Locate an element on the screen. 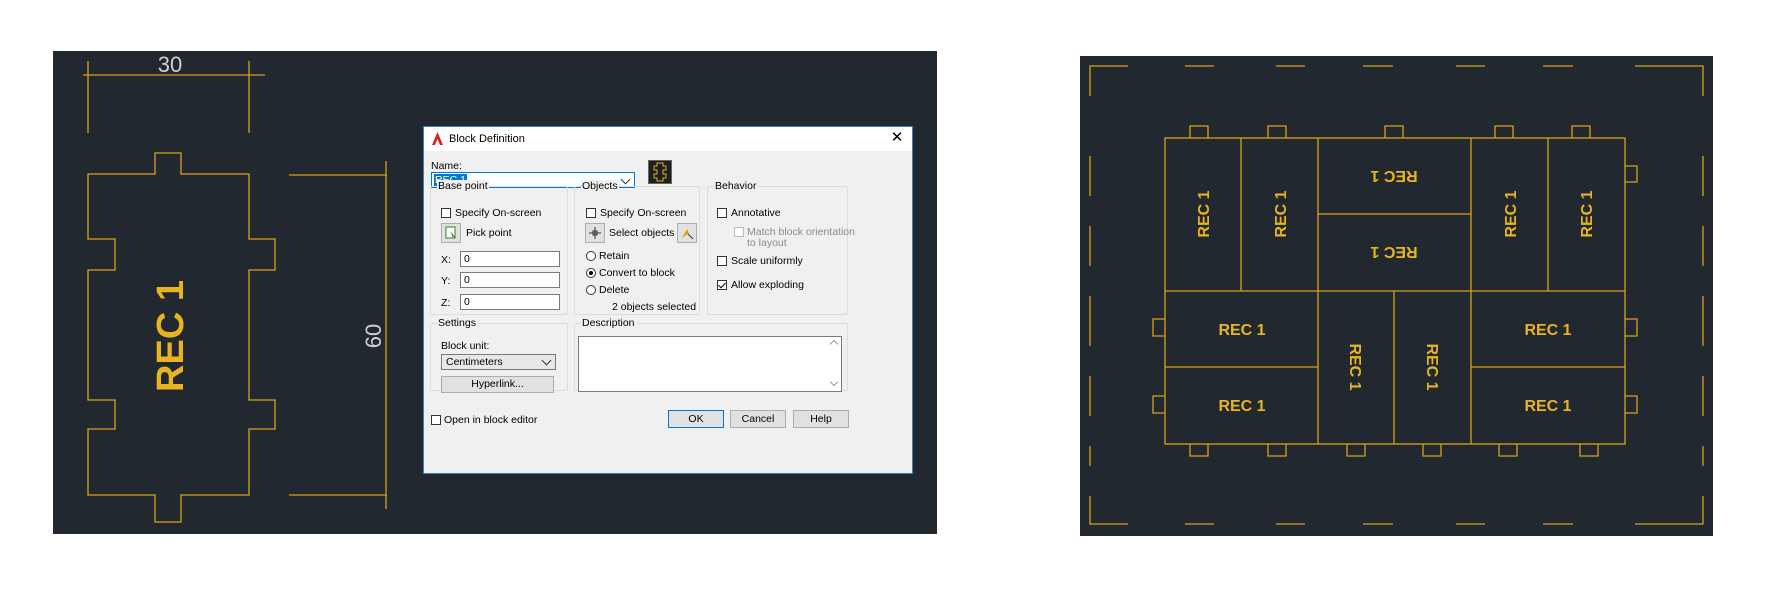 The width and height of the screenshot is (1772, 591). pick-point-button: Pick point is located at coordinates (489, 233).